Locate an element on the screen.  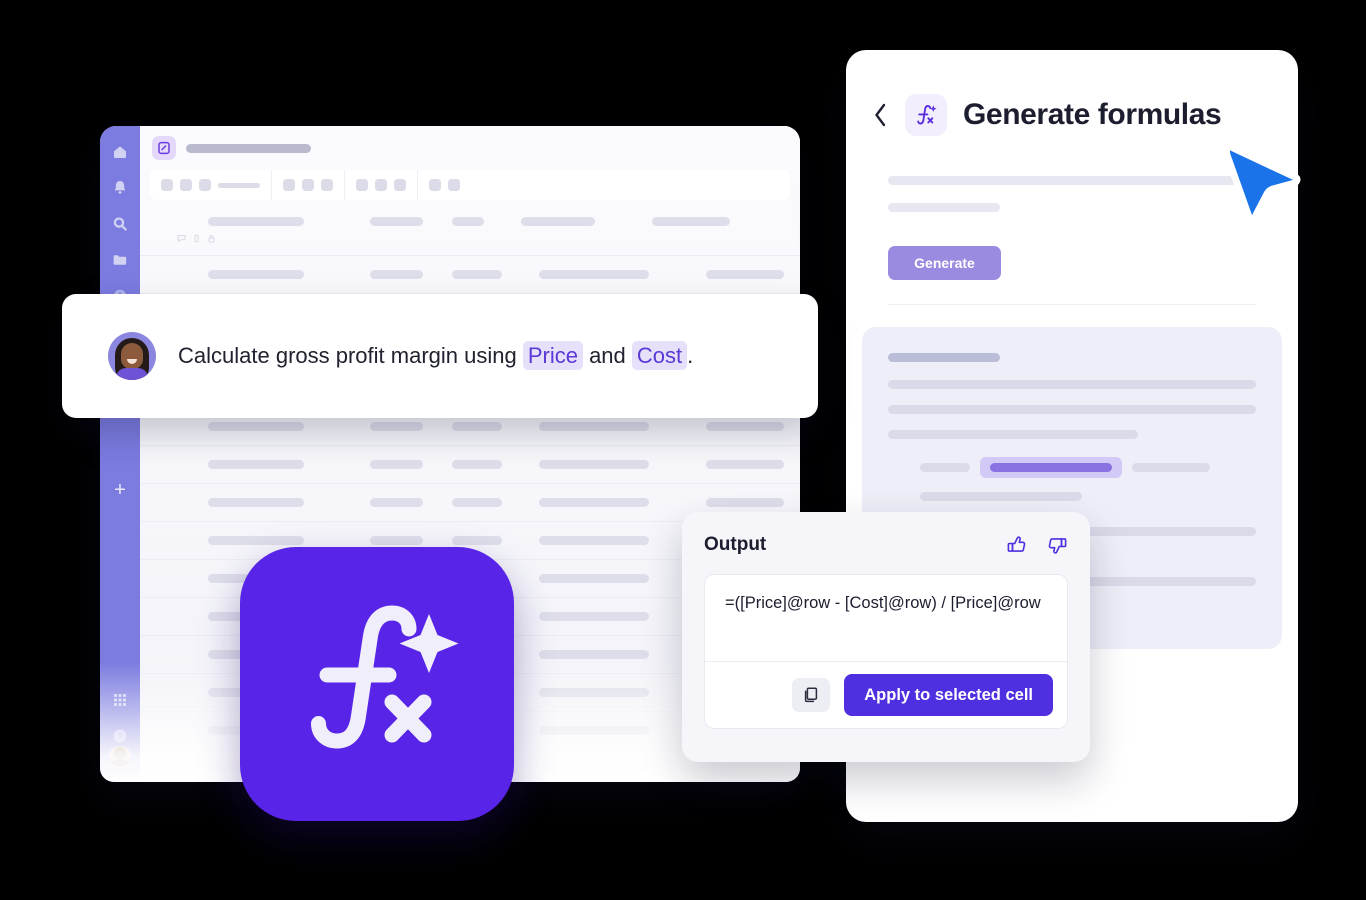
feedback-controls is located at coordinates (1037, 545).